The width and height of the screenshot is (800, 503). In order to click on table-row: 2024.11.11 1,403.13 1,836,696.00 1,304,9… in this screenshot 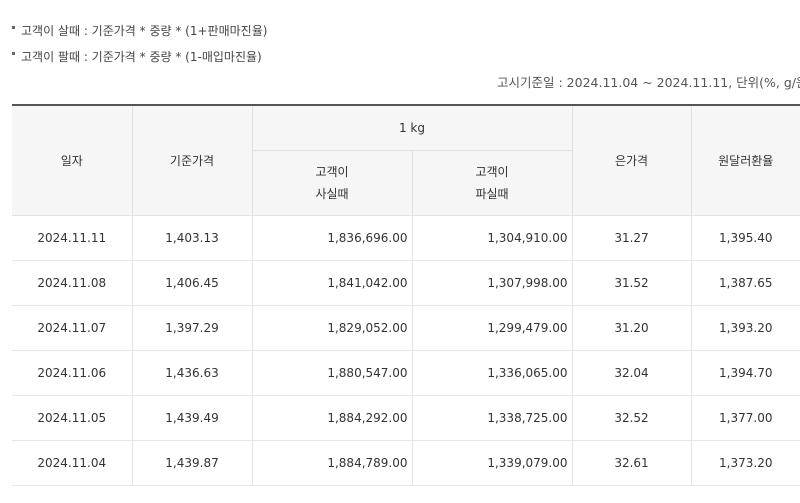, I will do `click(406, 238)`.